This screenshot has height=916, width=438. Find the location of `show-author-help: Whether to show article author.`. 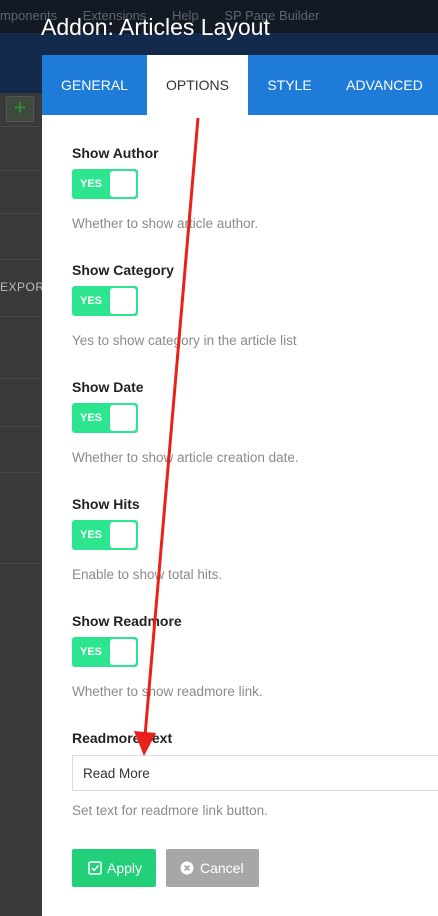

show-author-help: Whether to show article author. is located at coordinates (165, 223).